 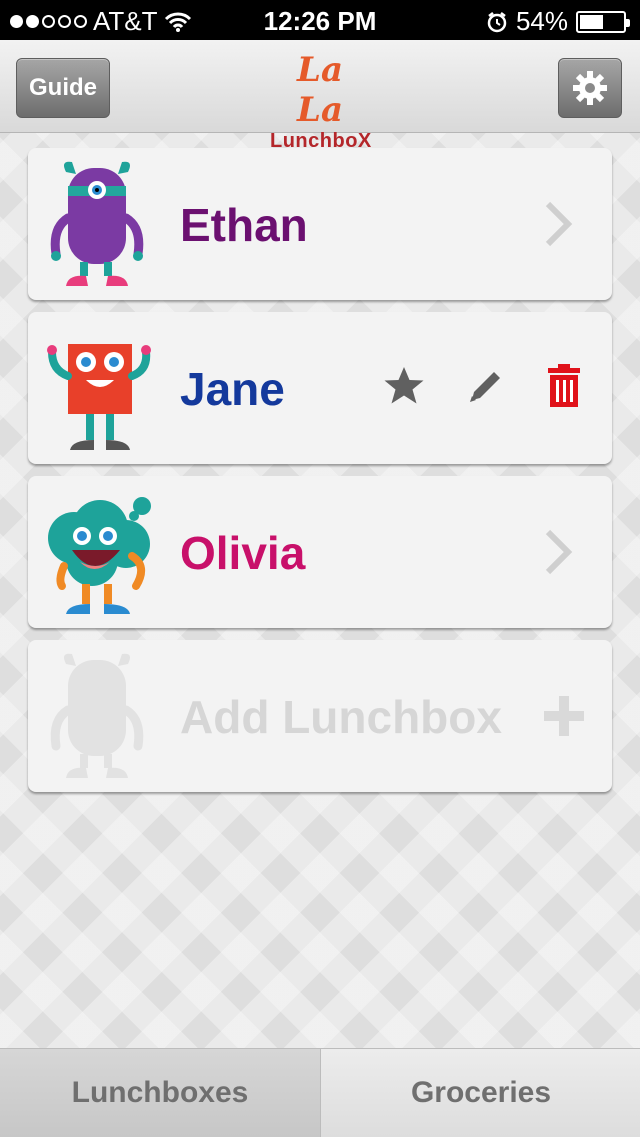 What do you see at coordinates (320, 224) in the screenshot?
I see `lunchbox-row-ethan: Ethan` at bounding box center [320, 224].